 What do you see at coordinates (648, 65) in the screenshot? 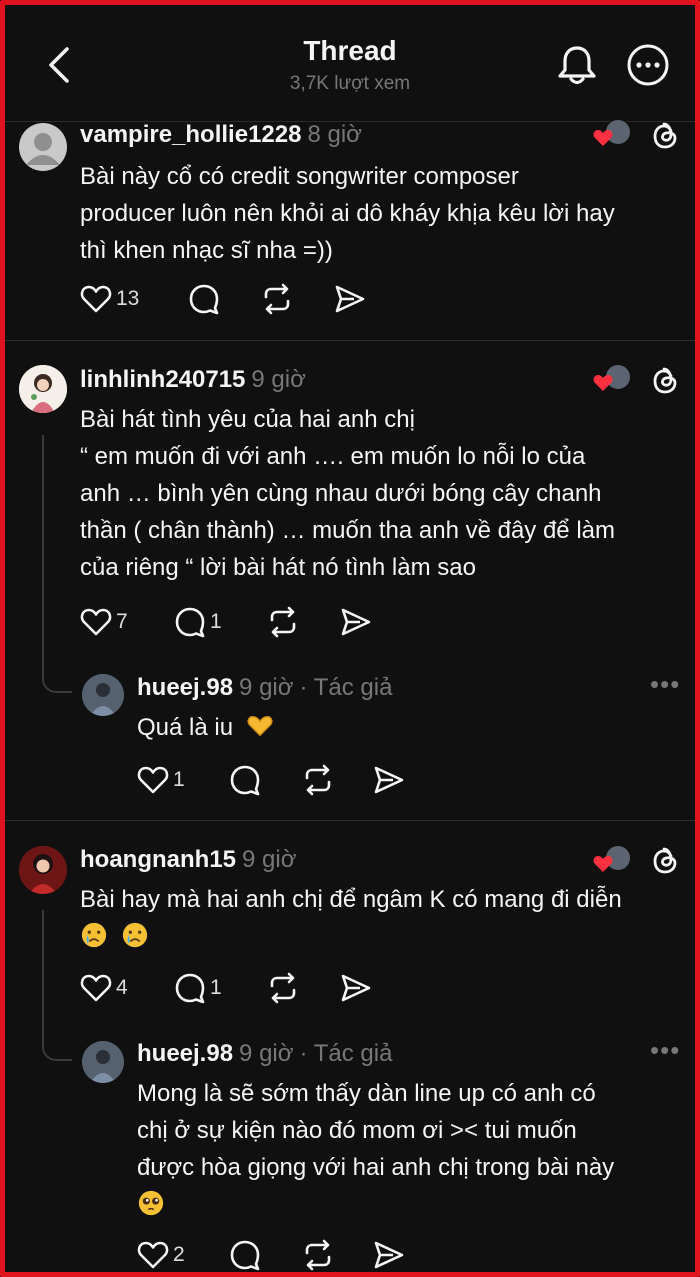
I see `more-options-icon` at bounding box center [648, 65].